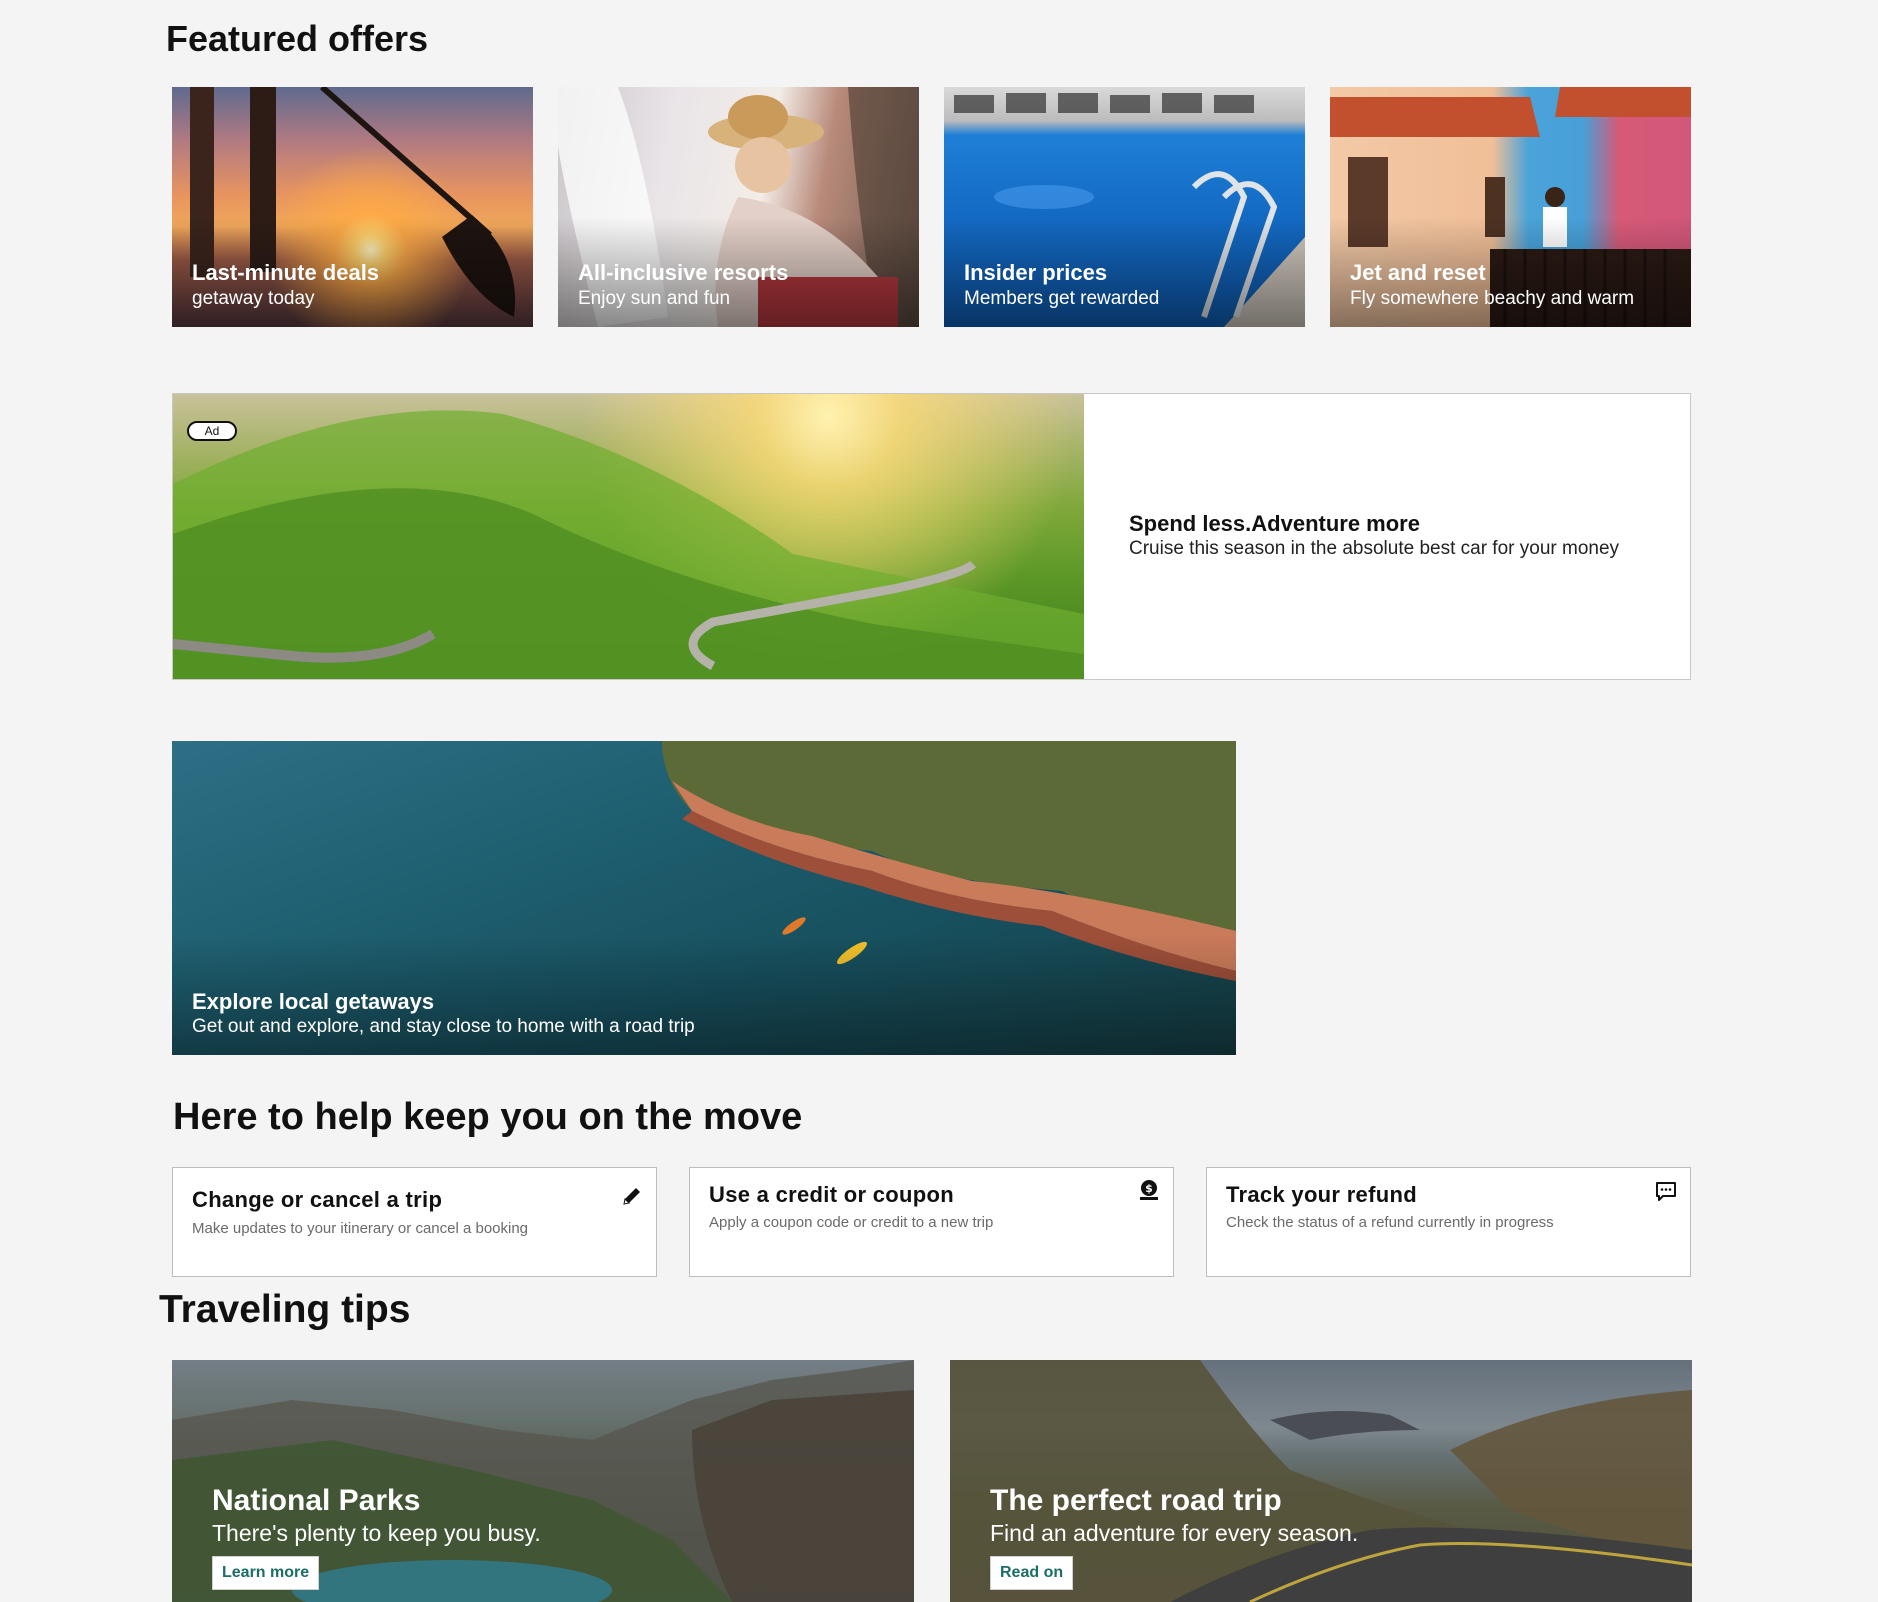  What do you see at coordinates (831, 1194) in the screenshot?
I see `help-card-title: Use a credit or coupon` at bounding box center [831, 1194].